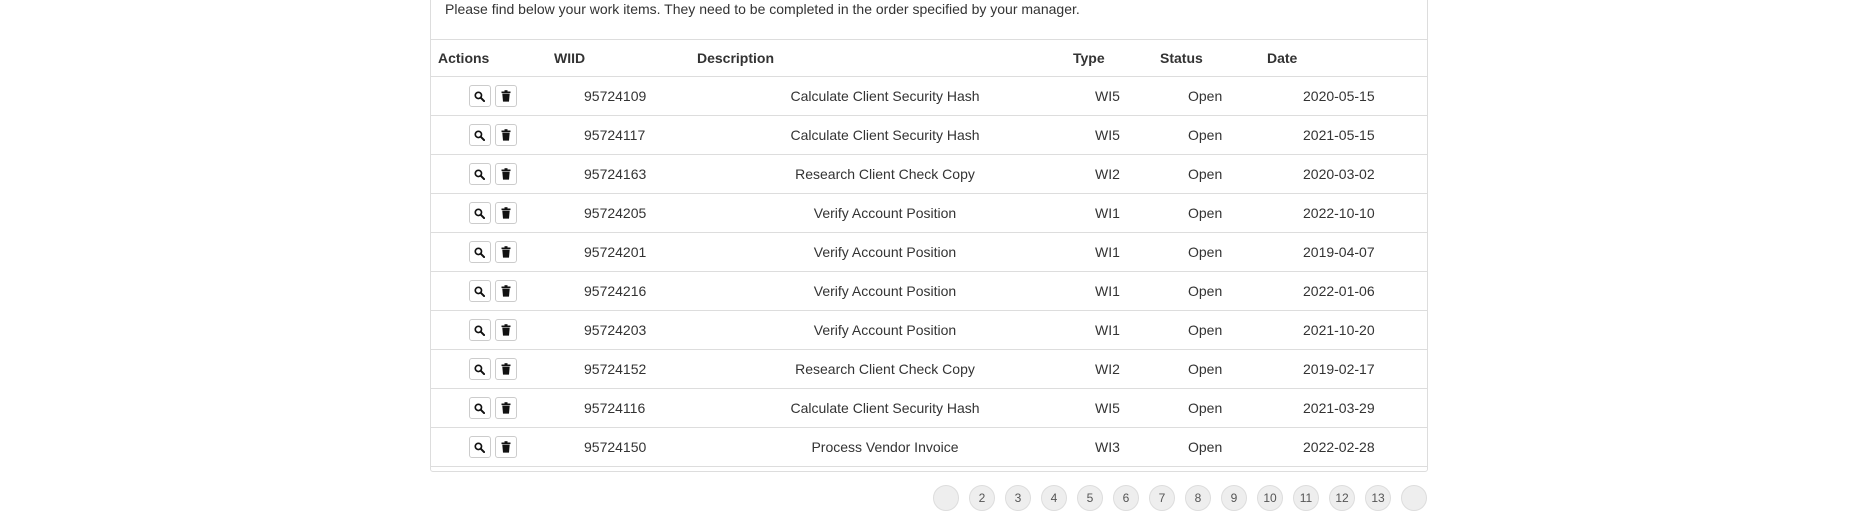 This screenshot has height=515, width=1859. I want to click on pagination-page: 8, so click(1198, 498).